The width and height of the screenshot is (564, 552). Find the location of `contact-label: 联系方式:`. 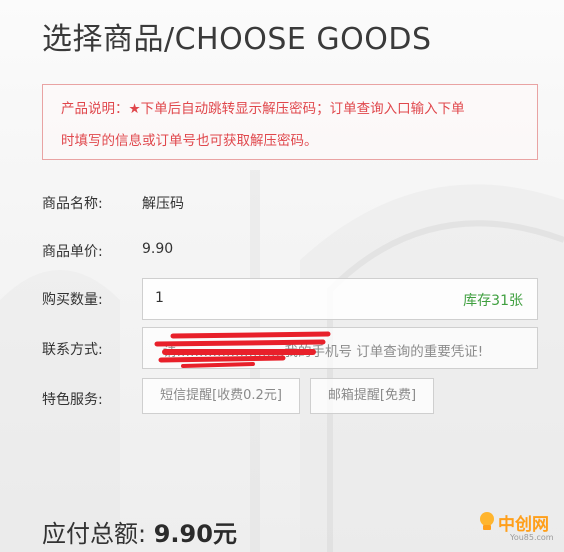

contact-label: 联系方式: is located at coordinates (72, 350).